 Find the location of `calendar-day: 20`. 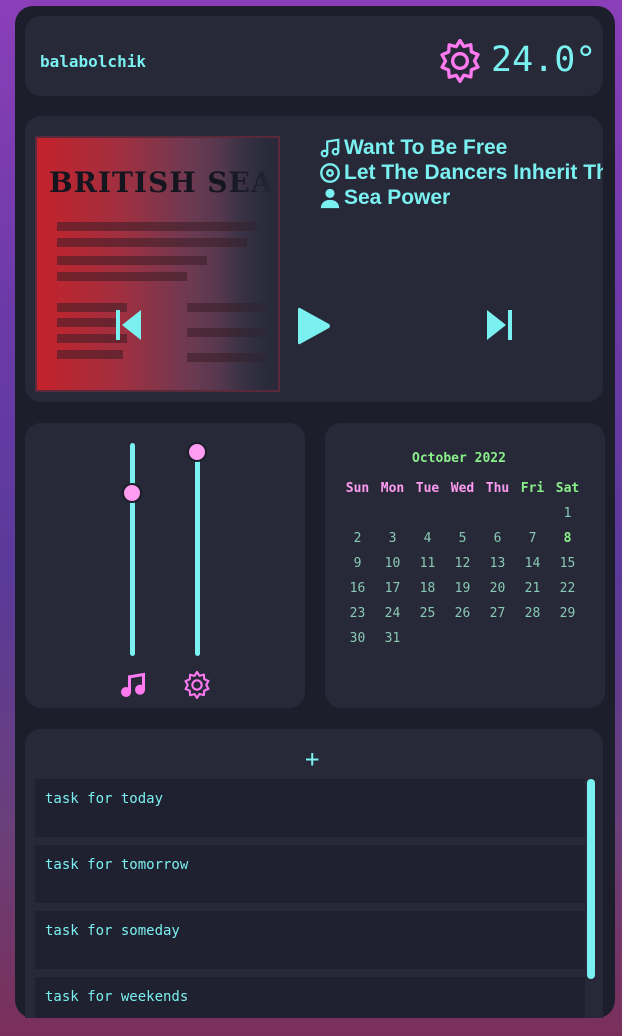

calendar-day: 20 is located at coordinates (497, 588).